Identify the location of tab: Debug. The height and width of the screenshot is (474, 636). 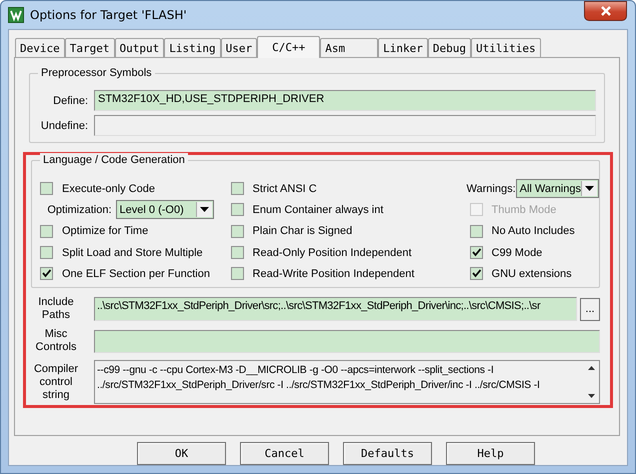
(449, 47).